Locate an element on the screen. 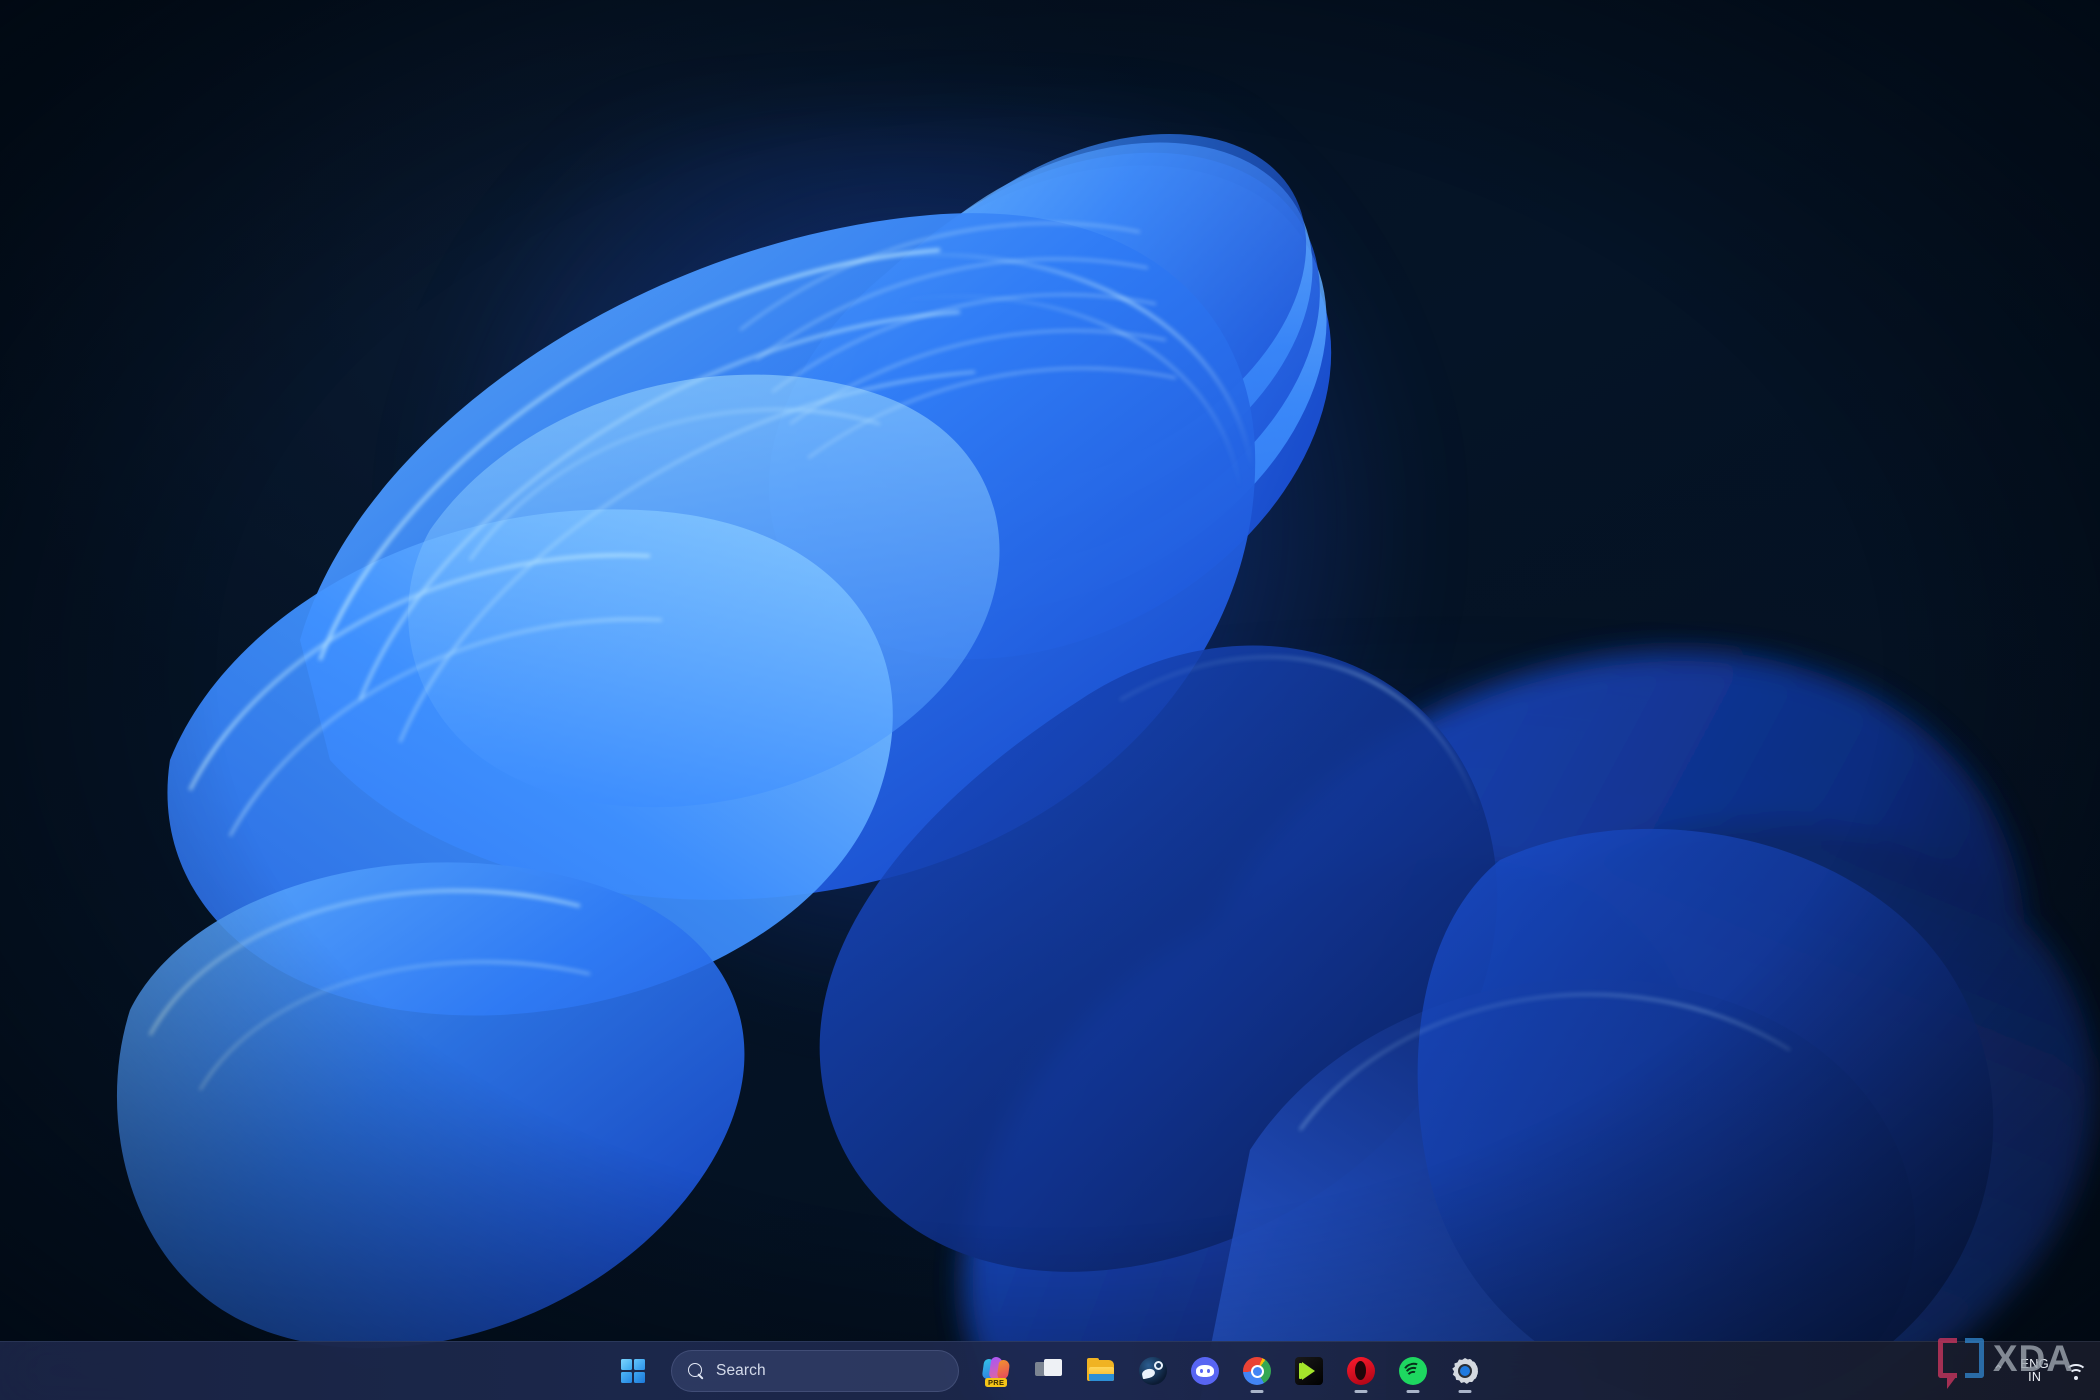  folder-icon is located at coordinates (1101, 1371).